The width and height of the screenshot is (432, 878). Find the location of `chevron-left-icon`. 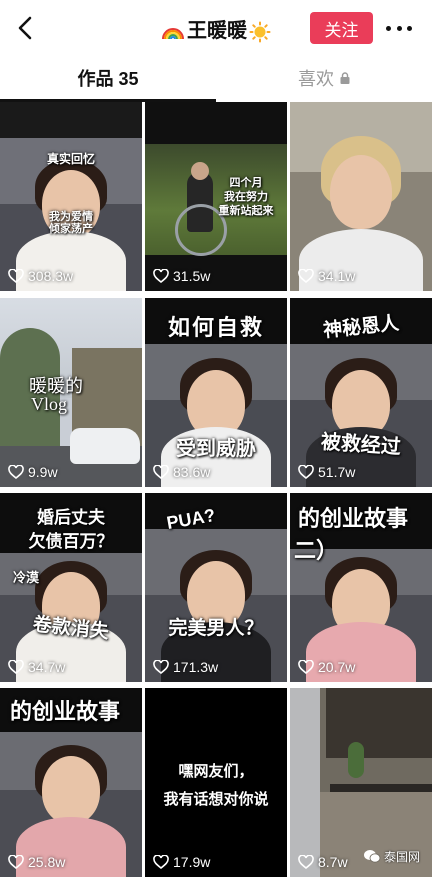

chevron-left-icon is located at coordinates (25, 28).